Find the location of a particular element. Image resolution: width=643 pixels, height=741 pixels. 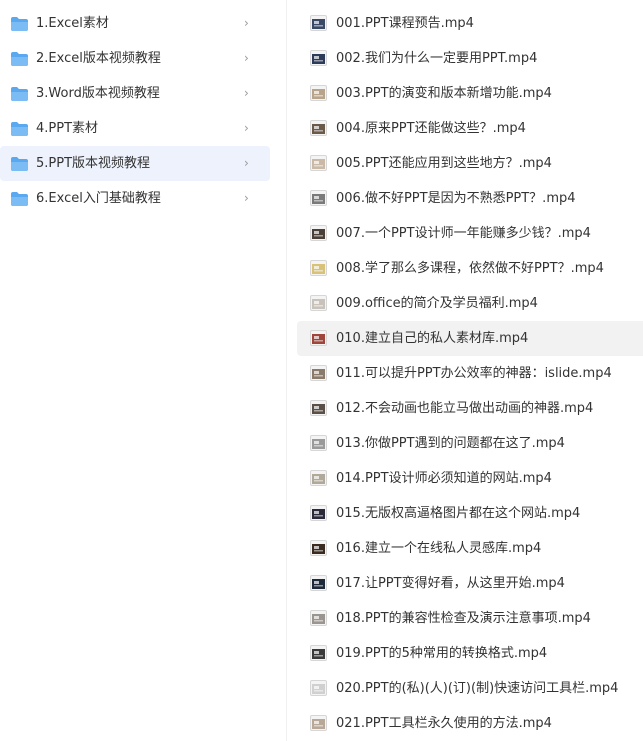

file-name: 018.PPT的兼容性检查及演示注意事项.mp4 is located at coordinates (463, 618).